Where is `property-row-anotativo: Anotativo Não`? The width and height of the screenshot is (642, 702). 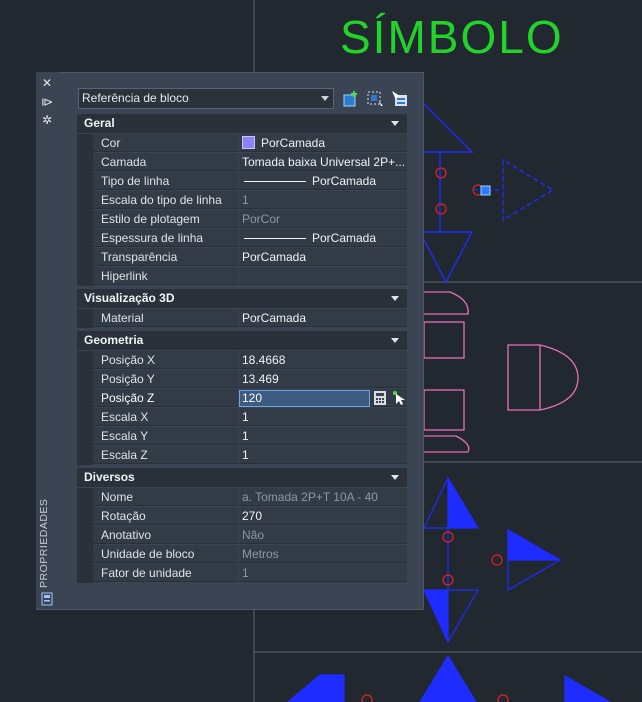
property-row-anotativo: Anotativo Não is located at coordinates (242, 535).